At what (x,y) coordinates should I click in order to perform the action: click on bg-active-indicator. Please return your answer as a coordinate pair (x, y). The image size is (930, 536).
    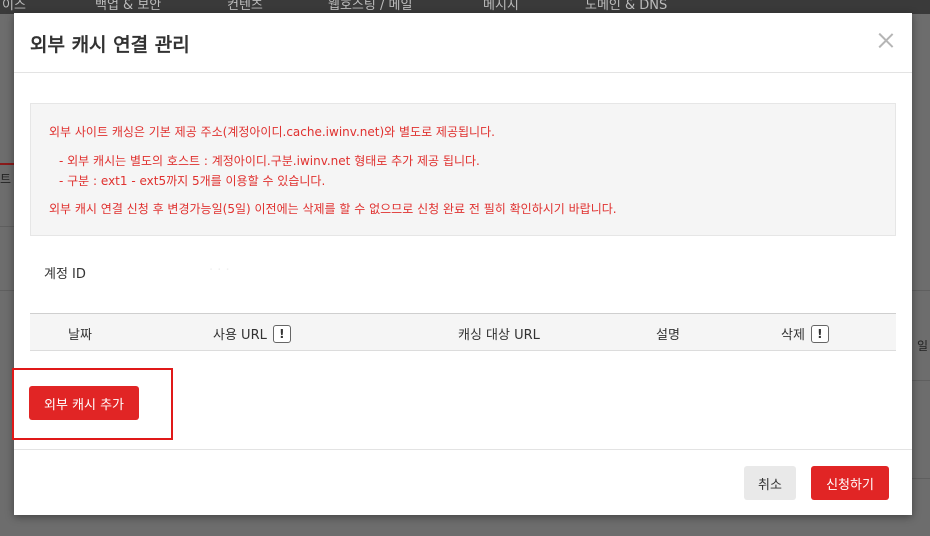
    Looking at the image, I should click on (7, 164).